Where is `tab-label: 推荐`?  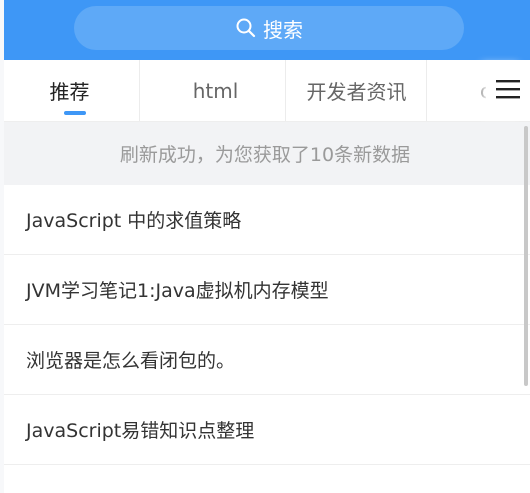
tab-label: 推荐 is located at coordinates (69, 92).